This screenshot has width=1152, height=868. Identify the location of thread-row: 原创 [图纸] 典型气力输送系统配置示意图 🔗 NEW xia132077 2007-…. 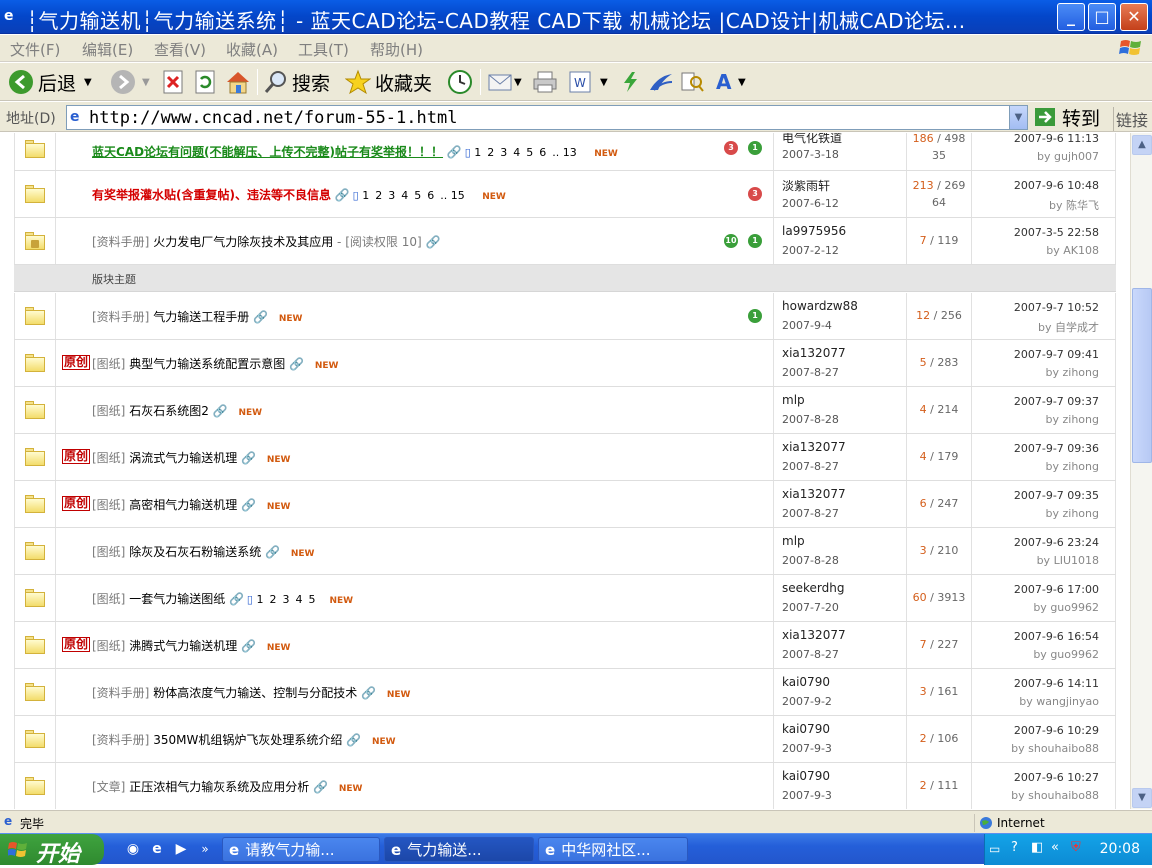
(565, 363).